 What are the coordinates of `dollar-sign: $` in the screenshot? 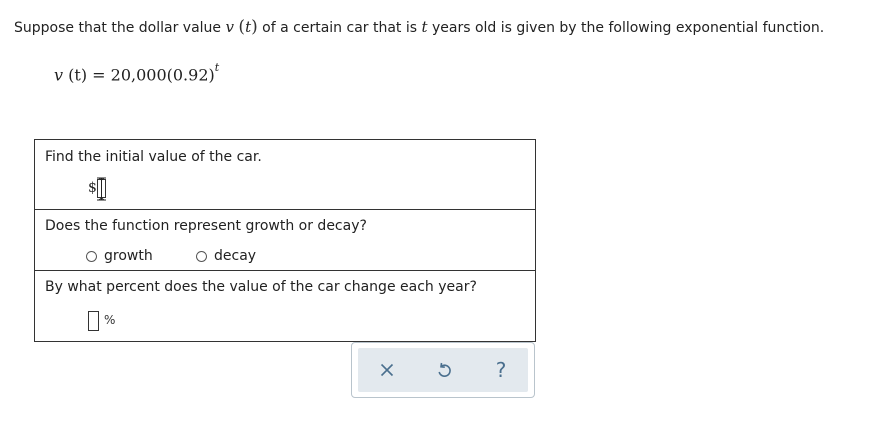 It's located at (92, 188).